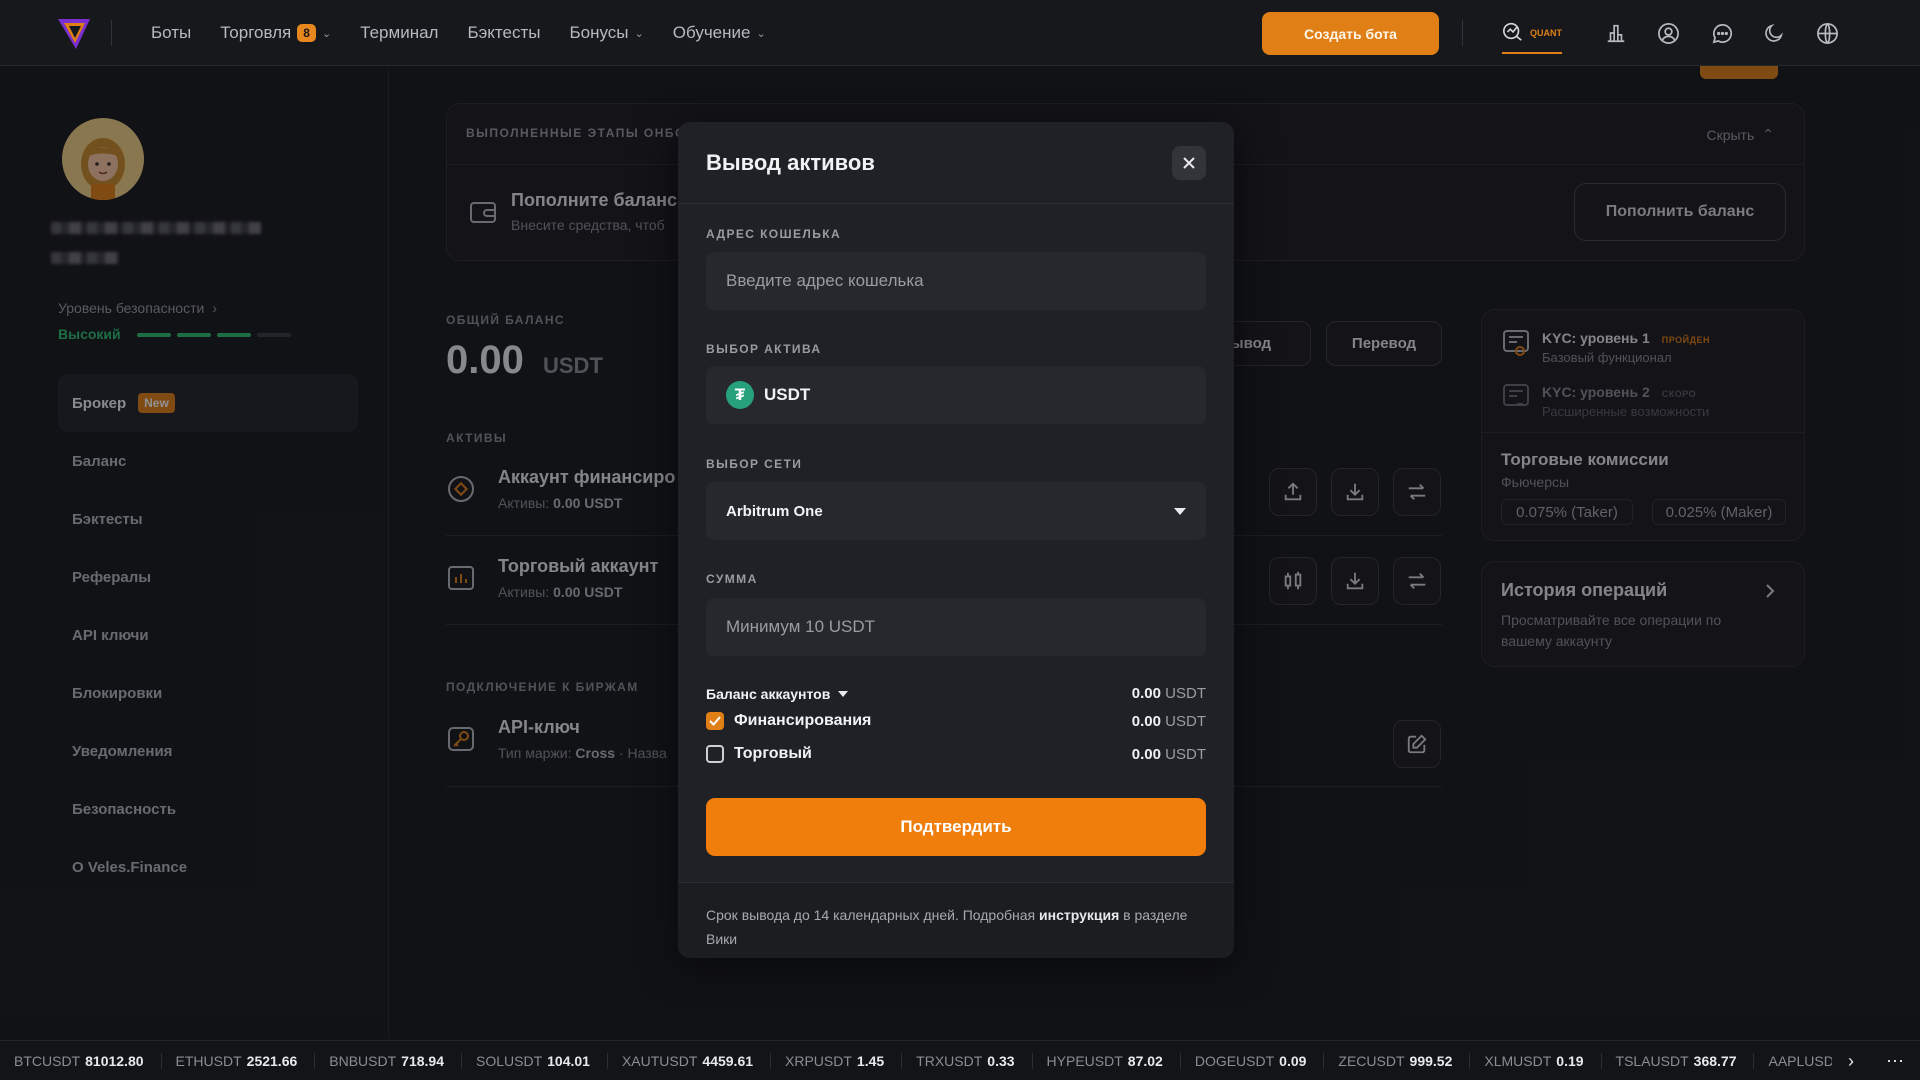 This screenshot has height=1080, width=1920. I want to click on instruction-link: инструкция, so click(1079, 915).